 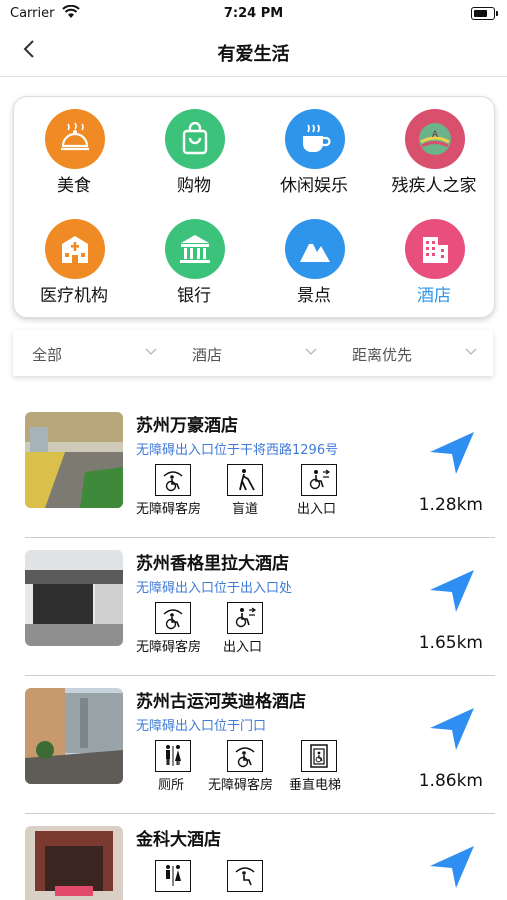 I want to click on hotel-address: 无障碍出入口位于出入口处, so click(x=214, y=588).